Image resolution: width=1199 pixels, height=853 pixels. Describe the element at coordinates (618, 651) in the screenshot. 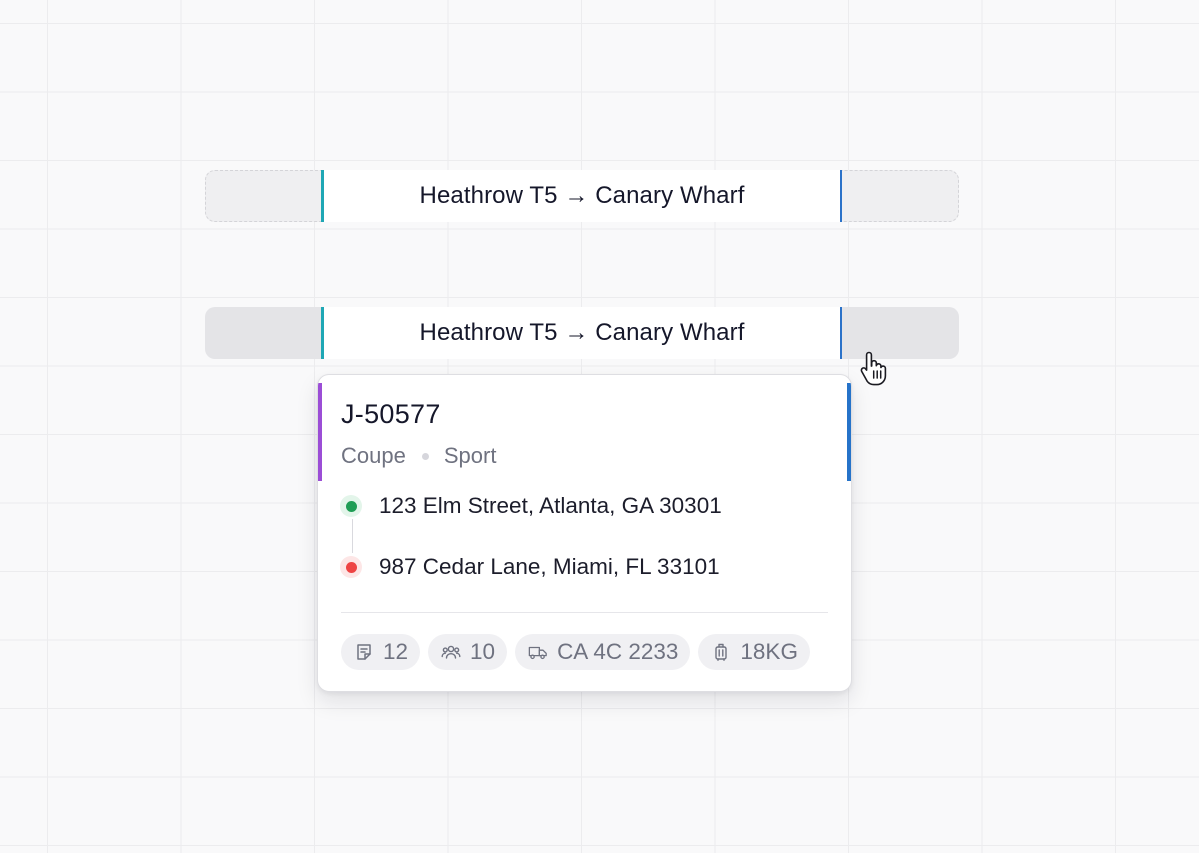

I see `vehicle-plate: CA 4C 2233` at that location.